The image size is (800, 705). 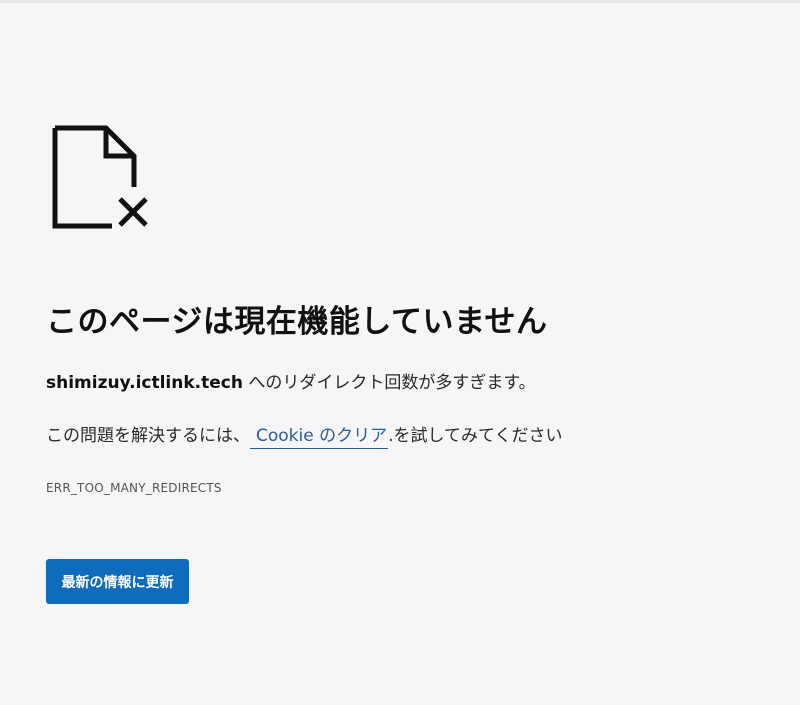 I want to click on suggestion: この問題を解決するには、 Cookie のクリア.を試してみてください, so click(x=304, y=435).